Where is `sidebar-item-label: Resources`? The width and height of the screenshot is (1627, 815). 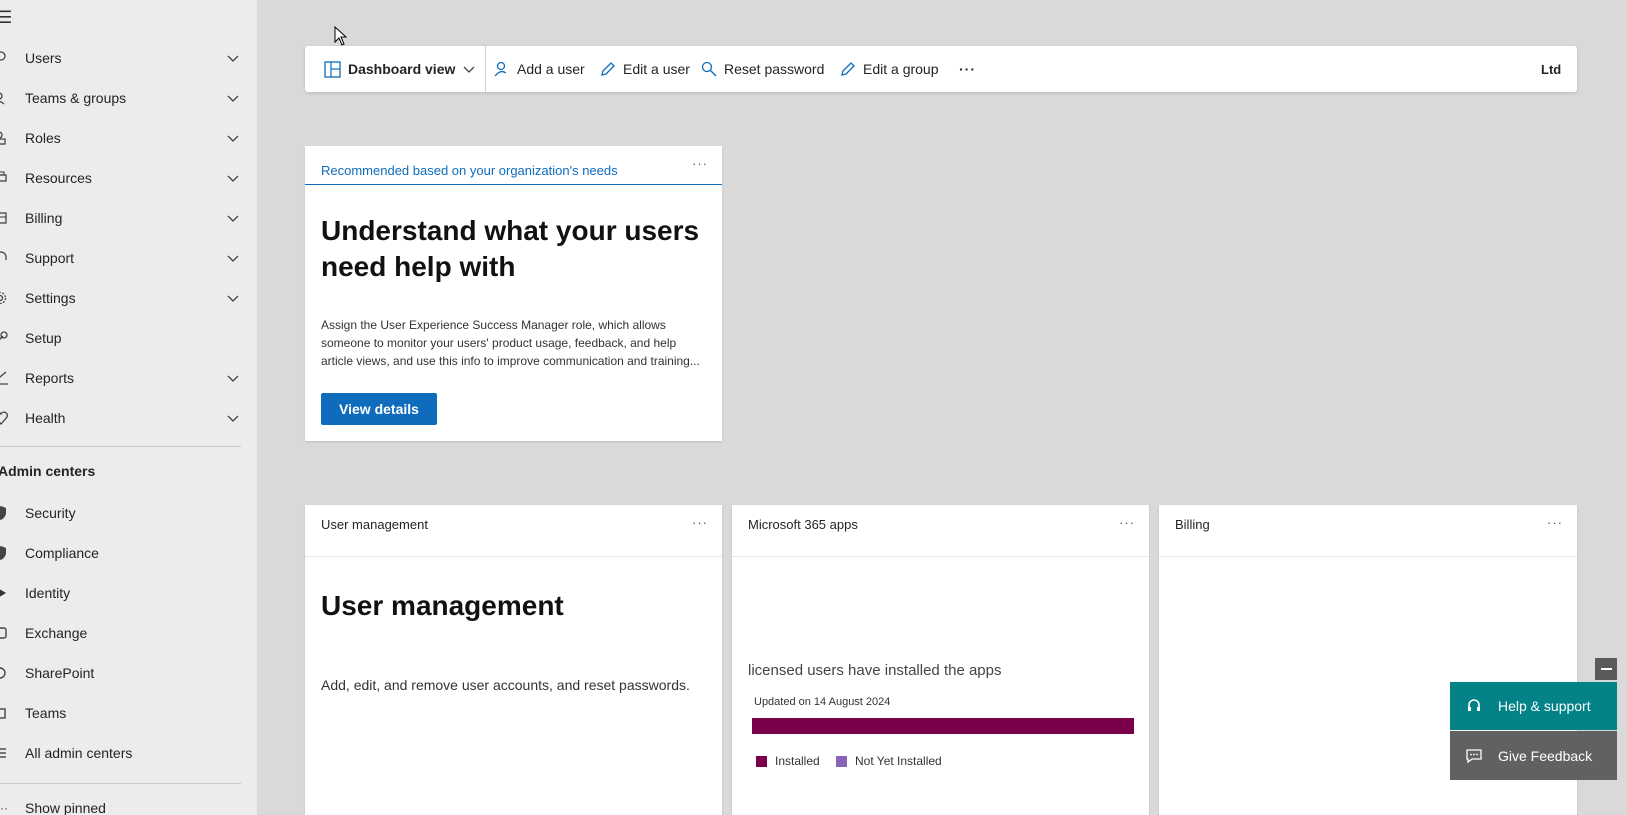
sidebar-item-label: Resources is located at coordinates (58, 178).